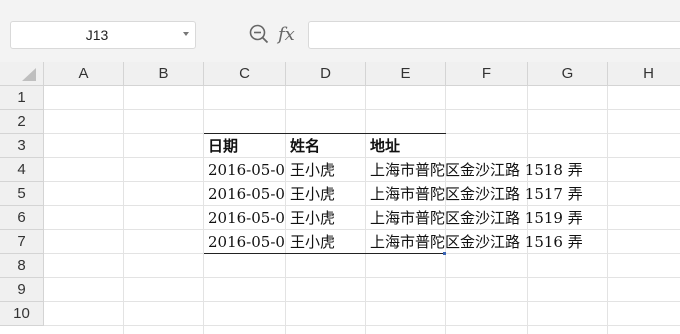 The image size is (680, 334). What do you see at coordinates (22, 290) in the screenshot?
I see `row-header-9: 9` at bounding box center [22, 290].